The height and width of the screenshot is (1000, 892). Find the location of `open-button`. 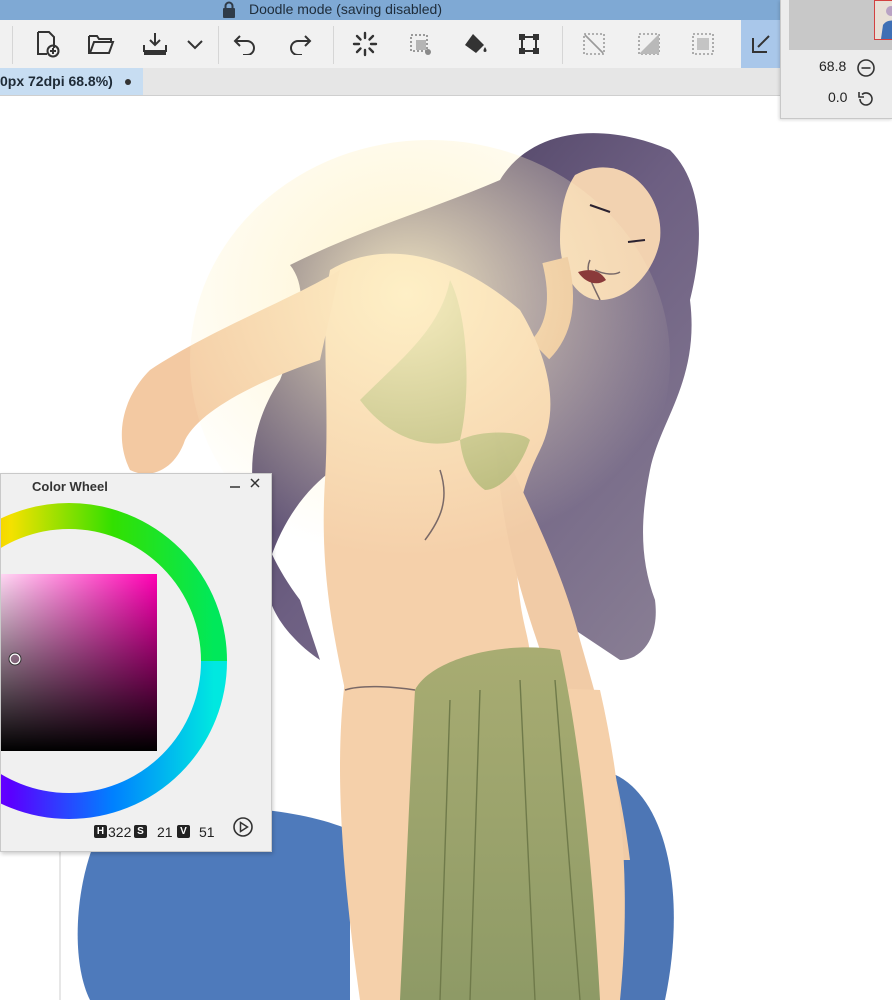

open-button is located at coordinates (101, 44).